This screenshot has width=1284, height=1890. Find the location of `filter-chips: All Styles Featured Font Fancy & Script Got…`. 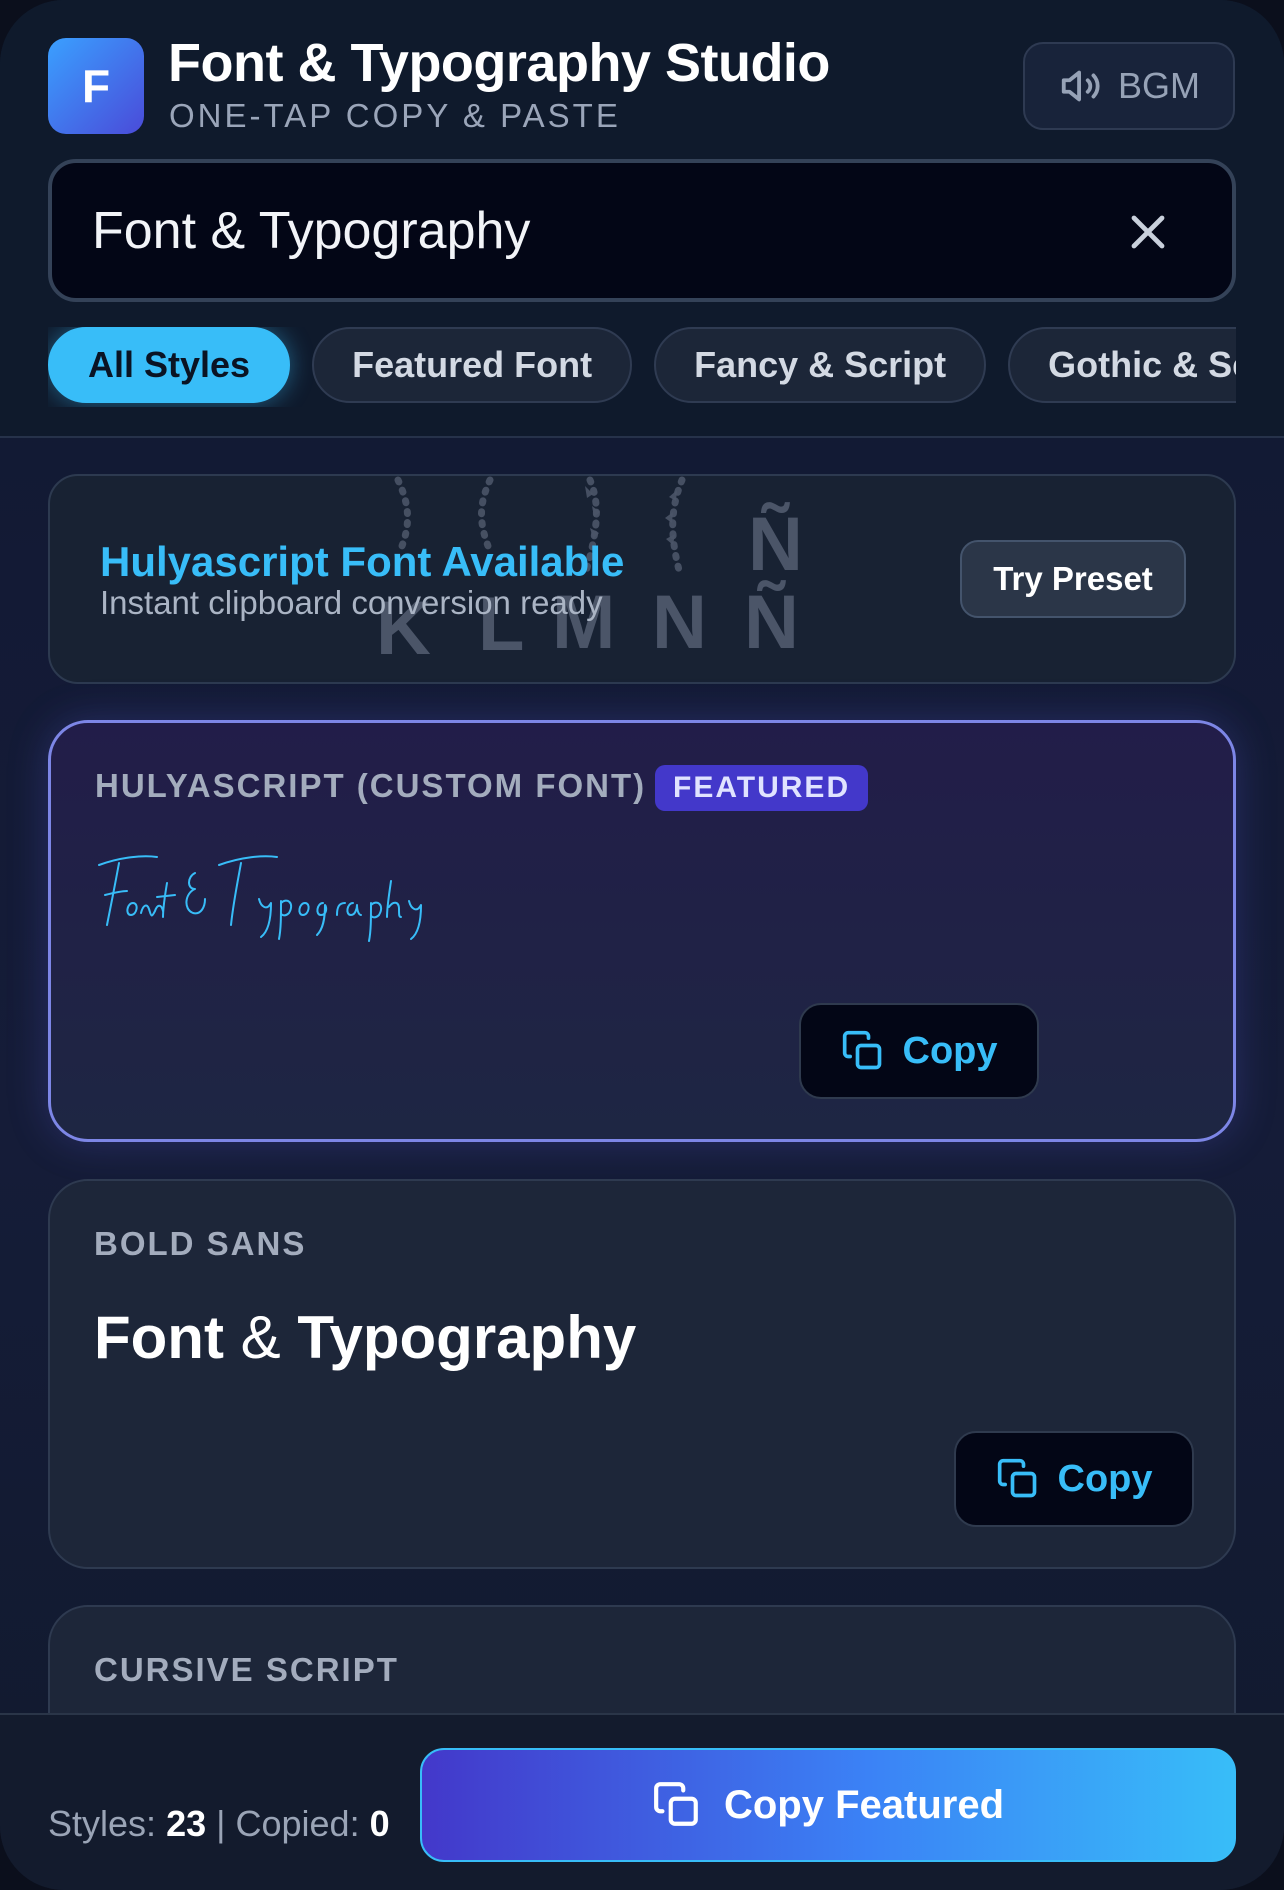

filter-chips: All Styles Featured Font Fancy & Script Got… is located at coordinates (642, 367).